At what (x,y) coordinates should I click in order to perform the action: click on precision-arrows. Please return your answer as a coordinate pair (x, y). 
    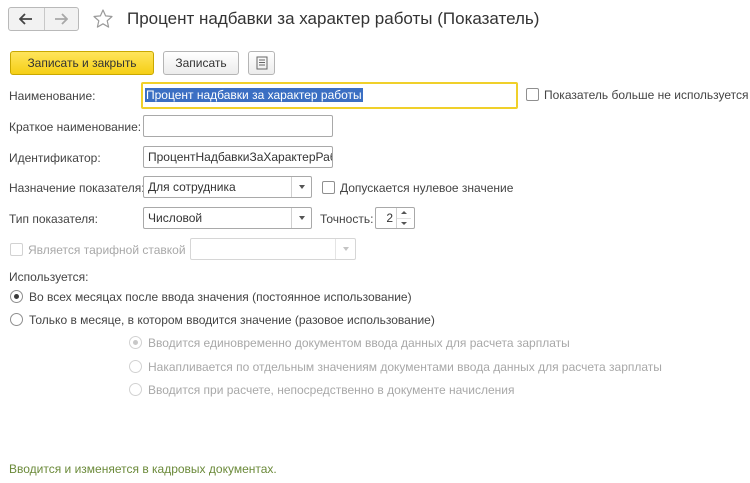
    Looking at the image, I should click on (403, 218).